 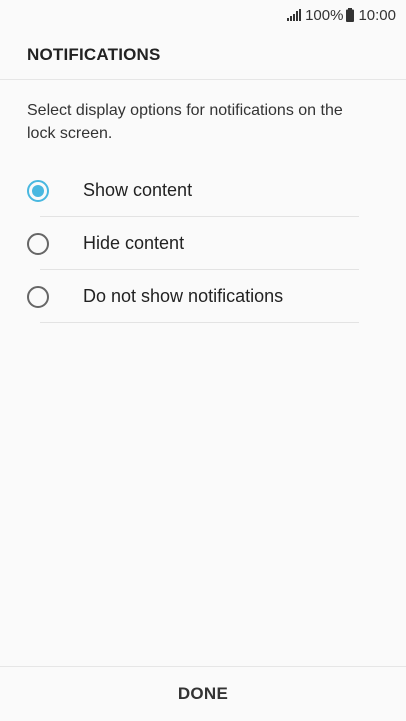 I want to click on option-hide-content: Hide content, so click(x=203, y=243).